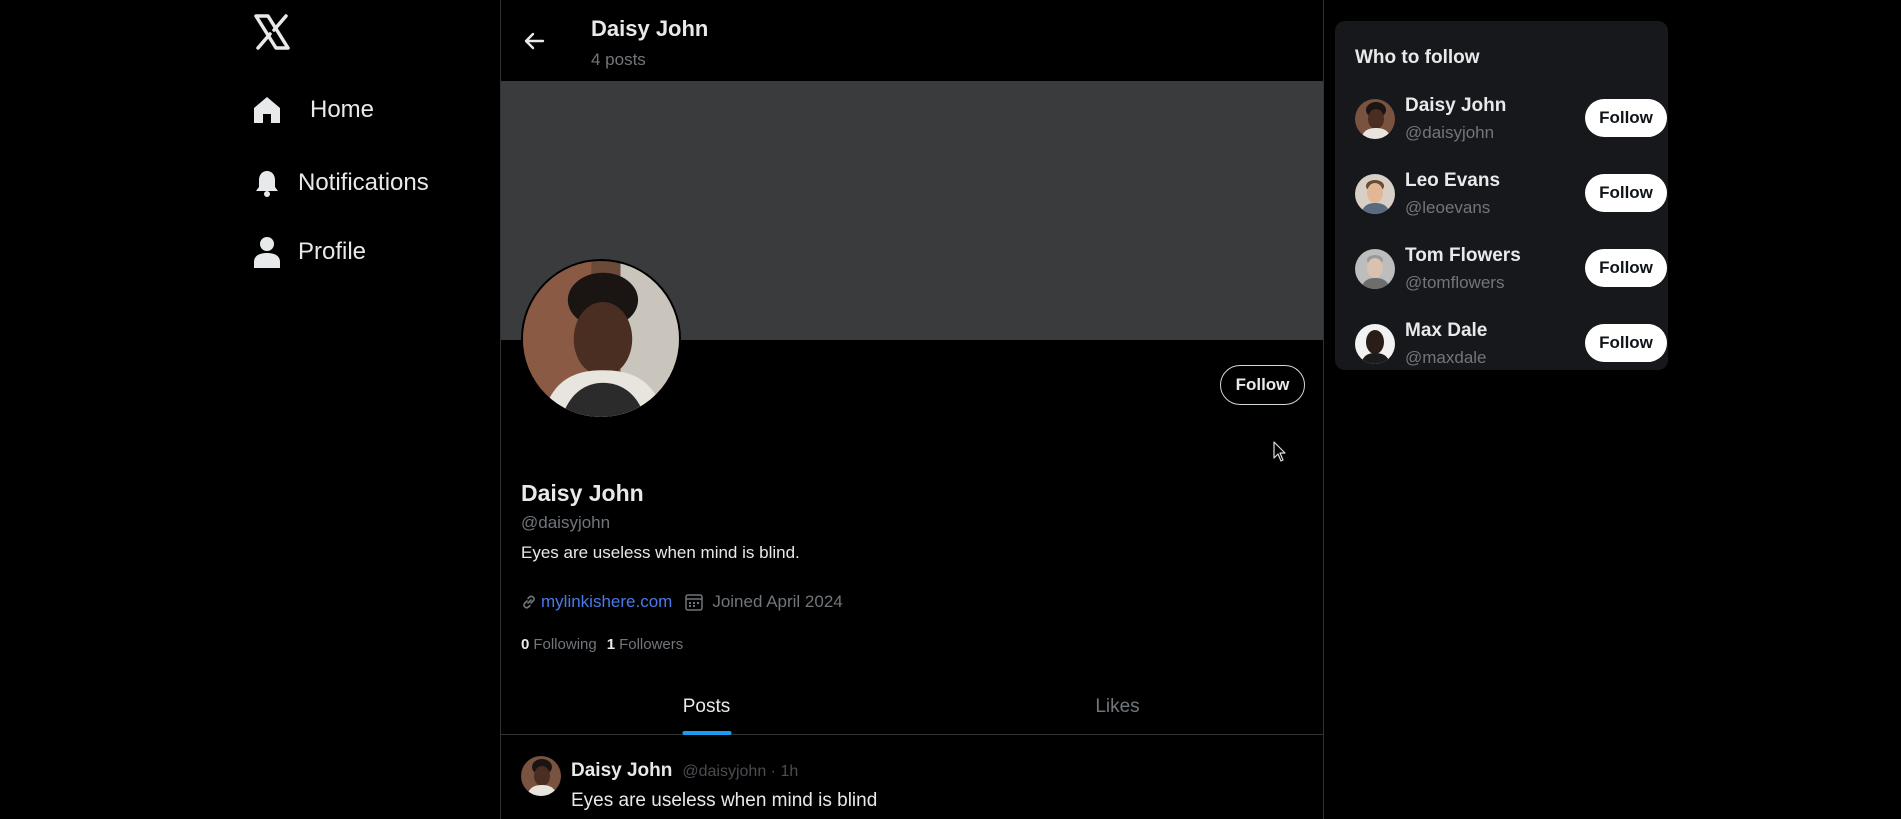 The height and width of the screenshot is (819, 1901). I want to click on followers-label: Followers, so click(651, 644).